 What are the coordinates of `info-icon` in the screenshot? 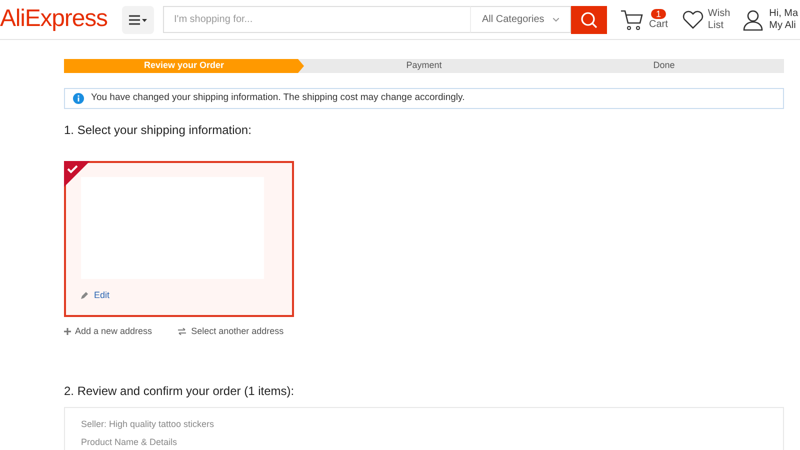 It's located at (78, 98).